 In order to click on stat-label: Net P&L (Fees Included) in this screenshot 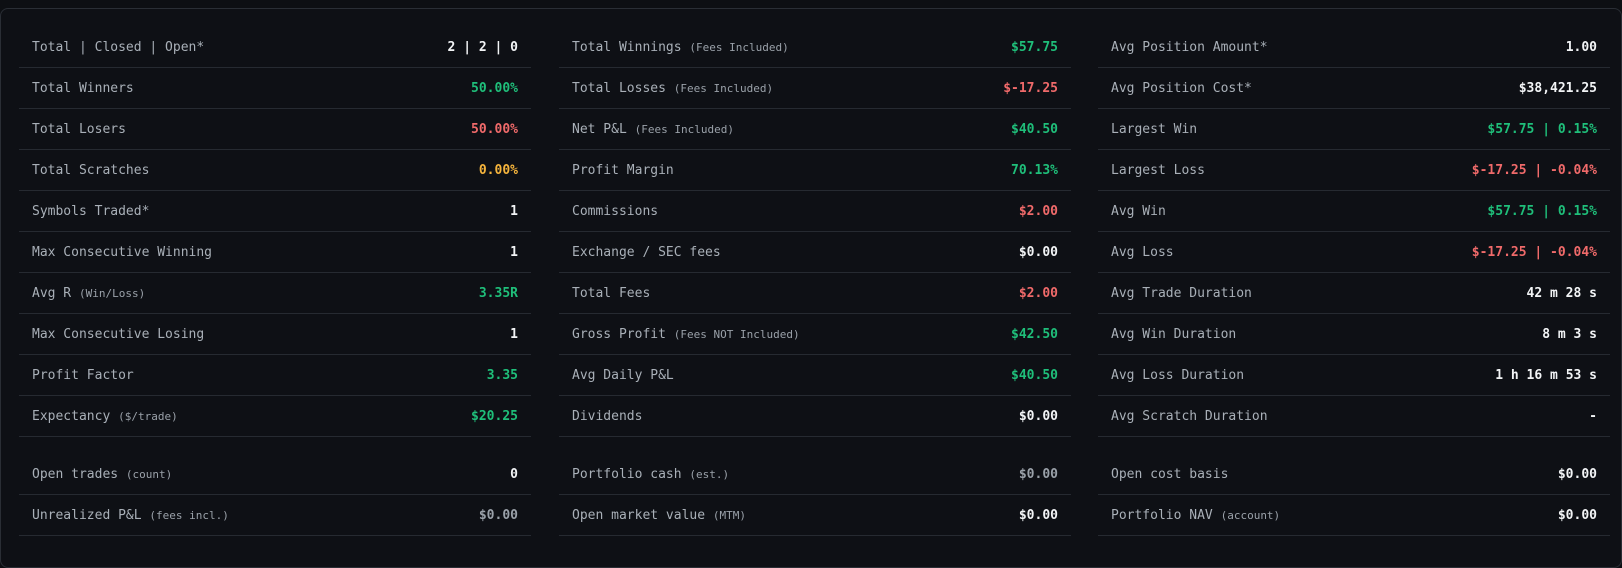, I will do `click(653, 129)`.